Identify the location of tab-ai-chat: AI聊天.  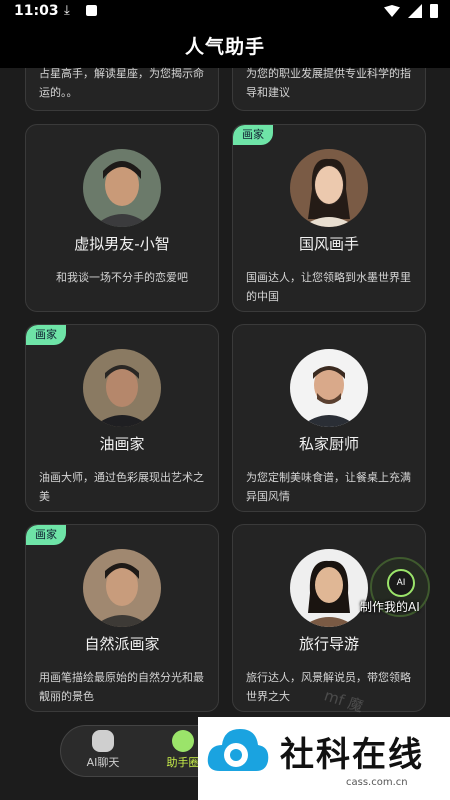
(103, 750).